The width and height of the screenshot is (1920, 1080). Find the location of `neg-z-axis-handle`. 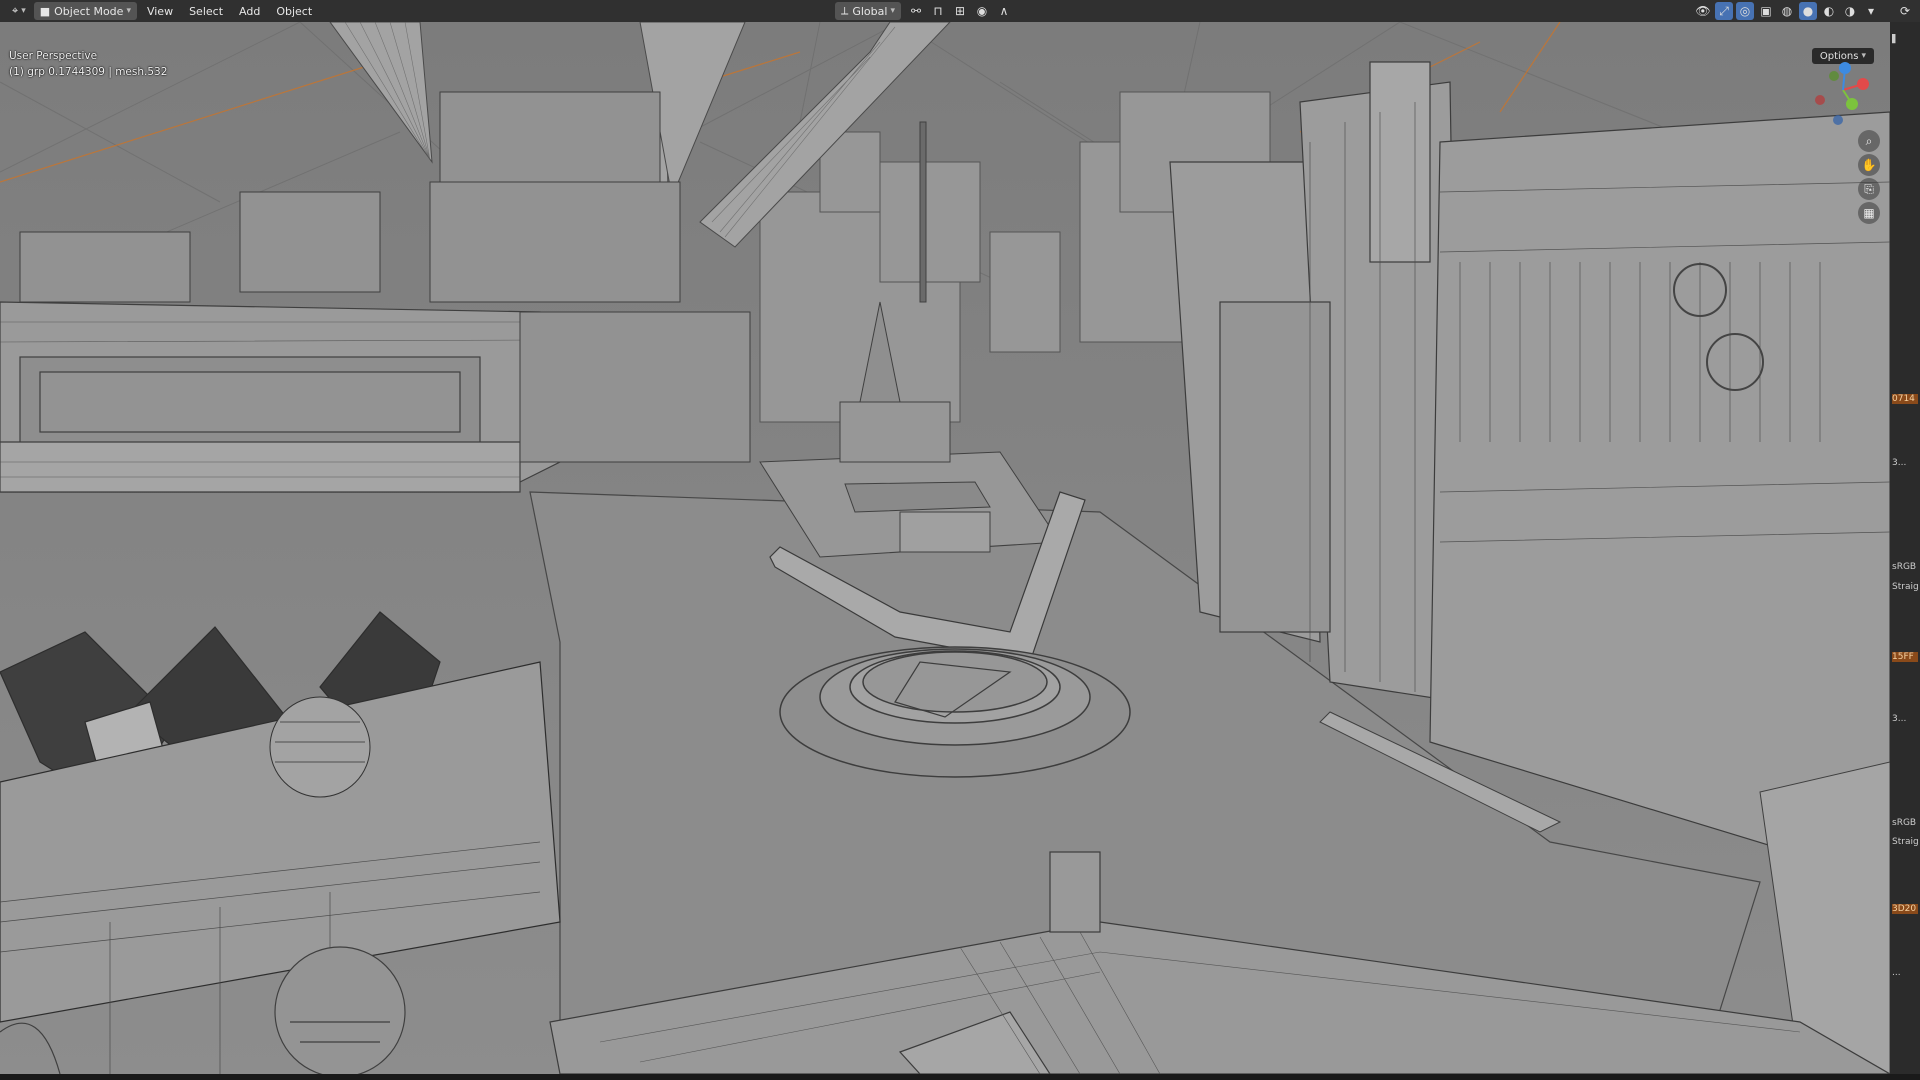

neg-z-axis-handle is located at coordinates (1838, 120).